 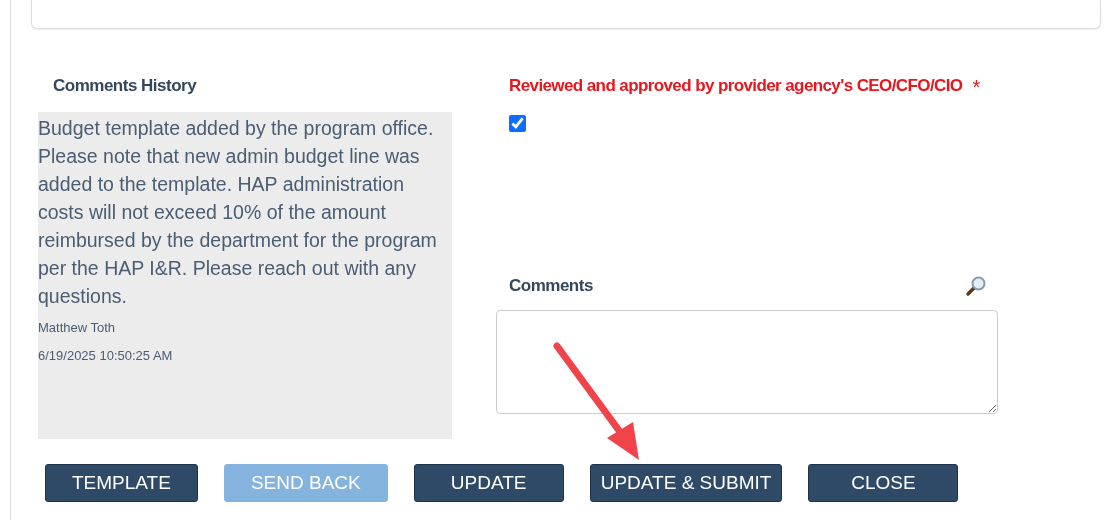 What do you see at coordinates (883, 483) in the screenshot?
I see `action-button: CLOSE` at bounding box center [883, 483].